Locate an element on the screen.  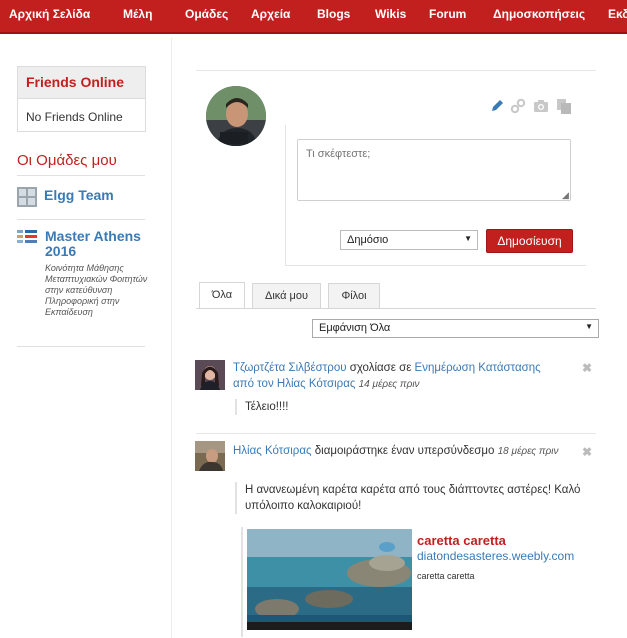
privacy-select: Δημόσιο ▼ is located at coordinates (409, 240).